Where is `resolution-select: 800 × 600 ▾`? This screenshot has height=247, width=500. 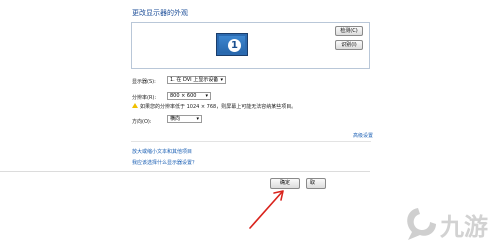 resolution-select: 800 × 600 ▾ is located at coordinates (189, 96).